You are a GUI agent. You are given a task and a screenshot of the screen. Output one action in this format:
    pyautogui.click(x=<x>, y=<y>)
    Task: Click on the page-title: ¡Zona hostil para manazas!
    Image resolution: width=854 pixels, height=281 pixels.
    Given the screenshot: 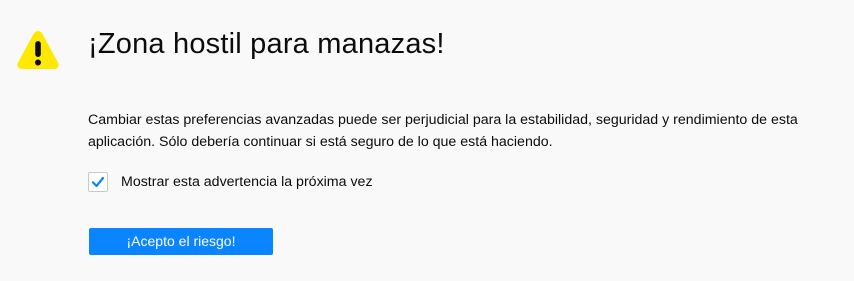 What is the action you would take?
    pyautogui.click(x=266, y=44)
    